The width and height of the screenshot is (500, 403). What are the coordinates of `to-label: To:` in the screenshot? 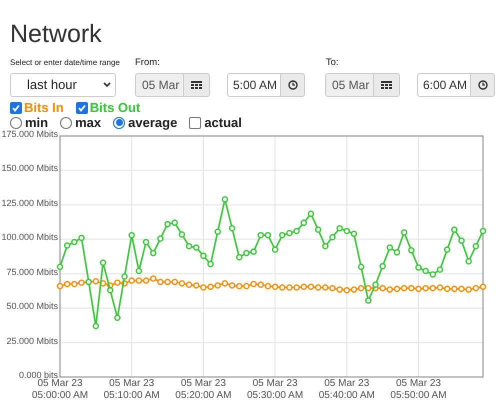 It's located at (332, 63).